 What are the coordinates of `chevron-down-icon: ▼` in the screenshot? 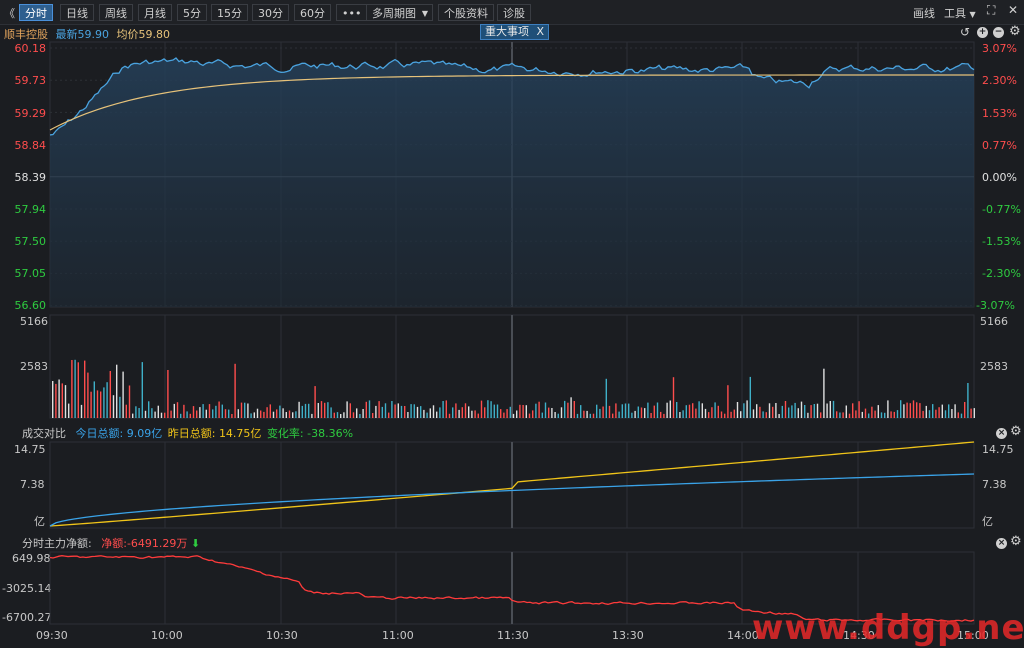 It's located at (972, 14).